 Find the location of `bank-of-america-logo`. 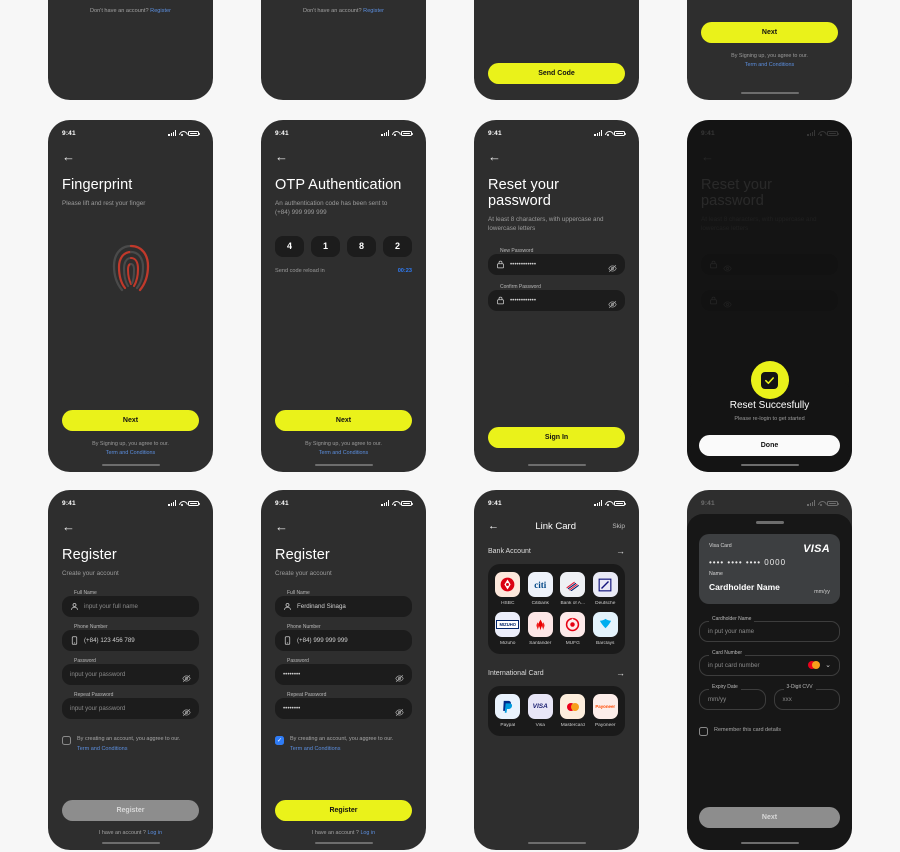

bank-of-america-logo is located at coordinates (573, 584).